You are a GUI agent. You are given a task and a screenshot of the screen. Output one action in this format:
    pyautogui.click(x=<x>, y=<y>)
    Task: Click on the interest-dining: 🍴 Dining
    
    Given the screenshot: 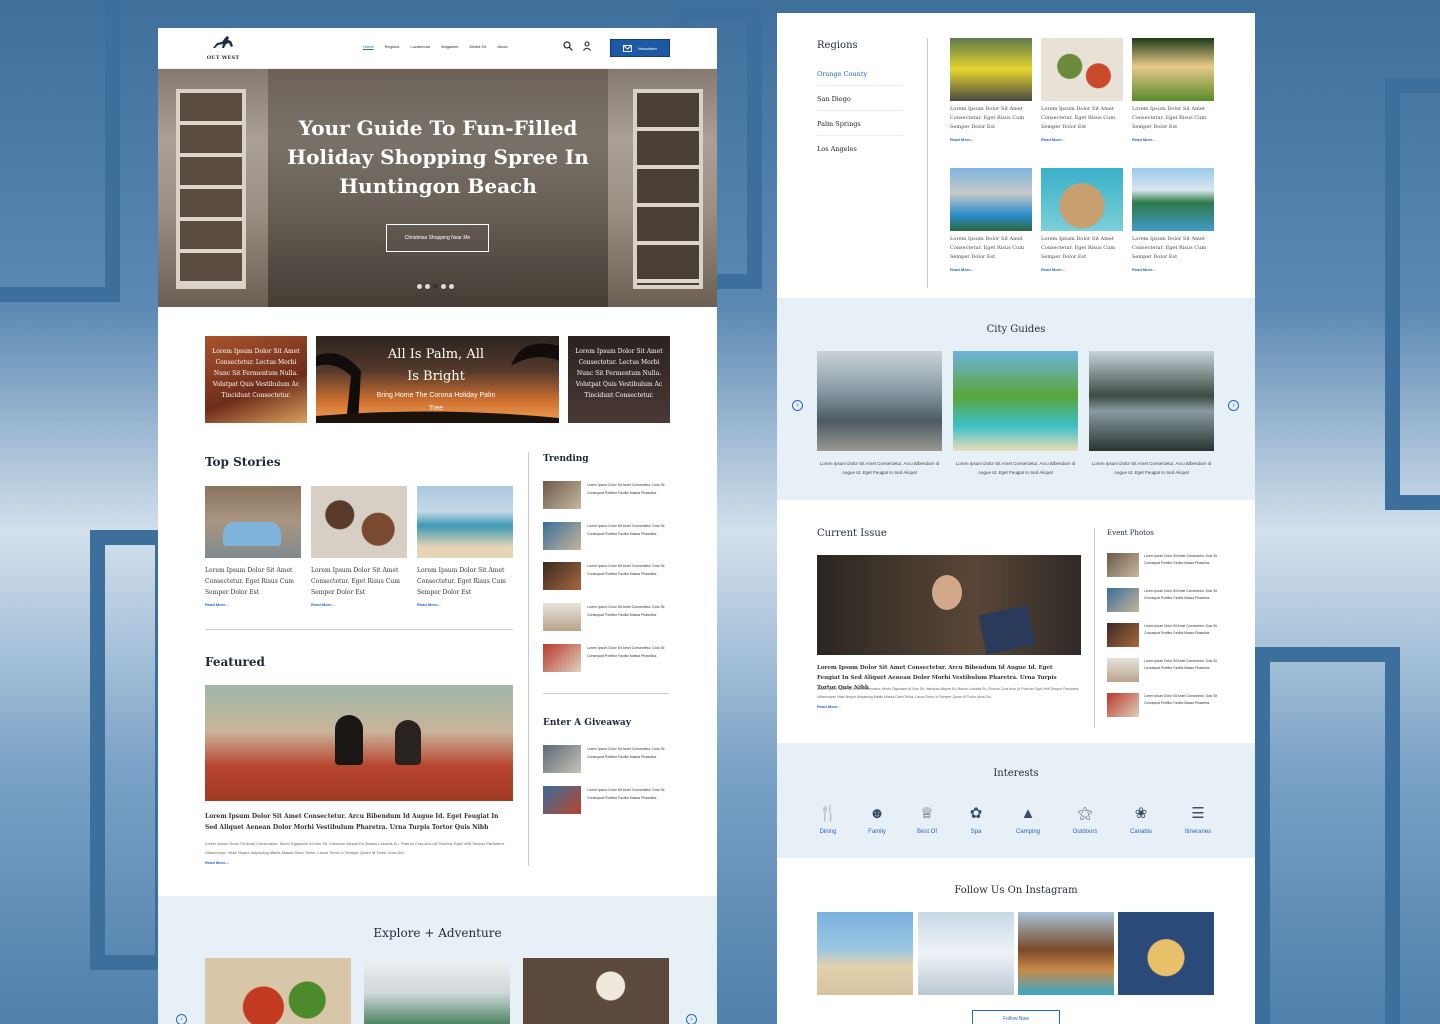 What is the action you would take?
    pyautogui.click(x=828, y=819)
    